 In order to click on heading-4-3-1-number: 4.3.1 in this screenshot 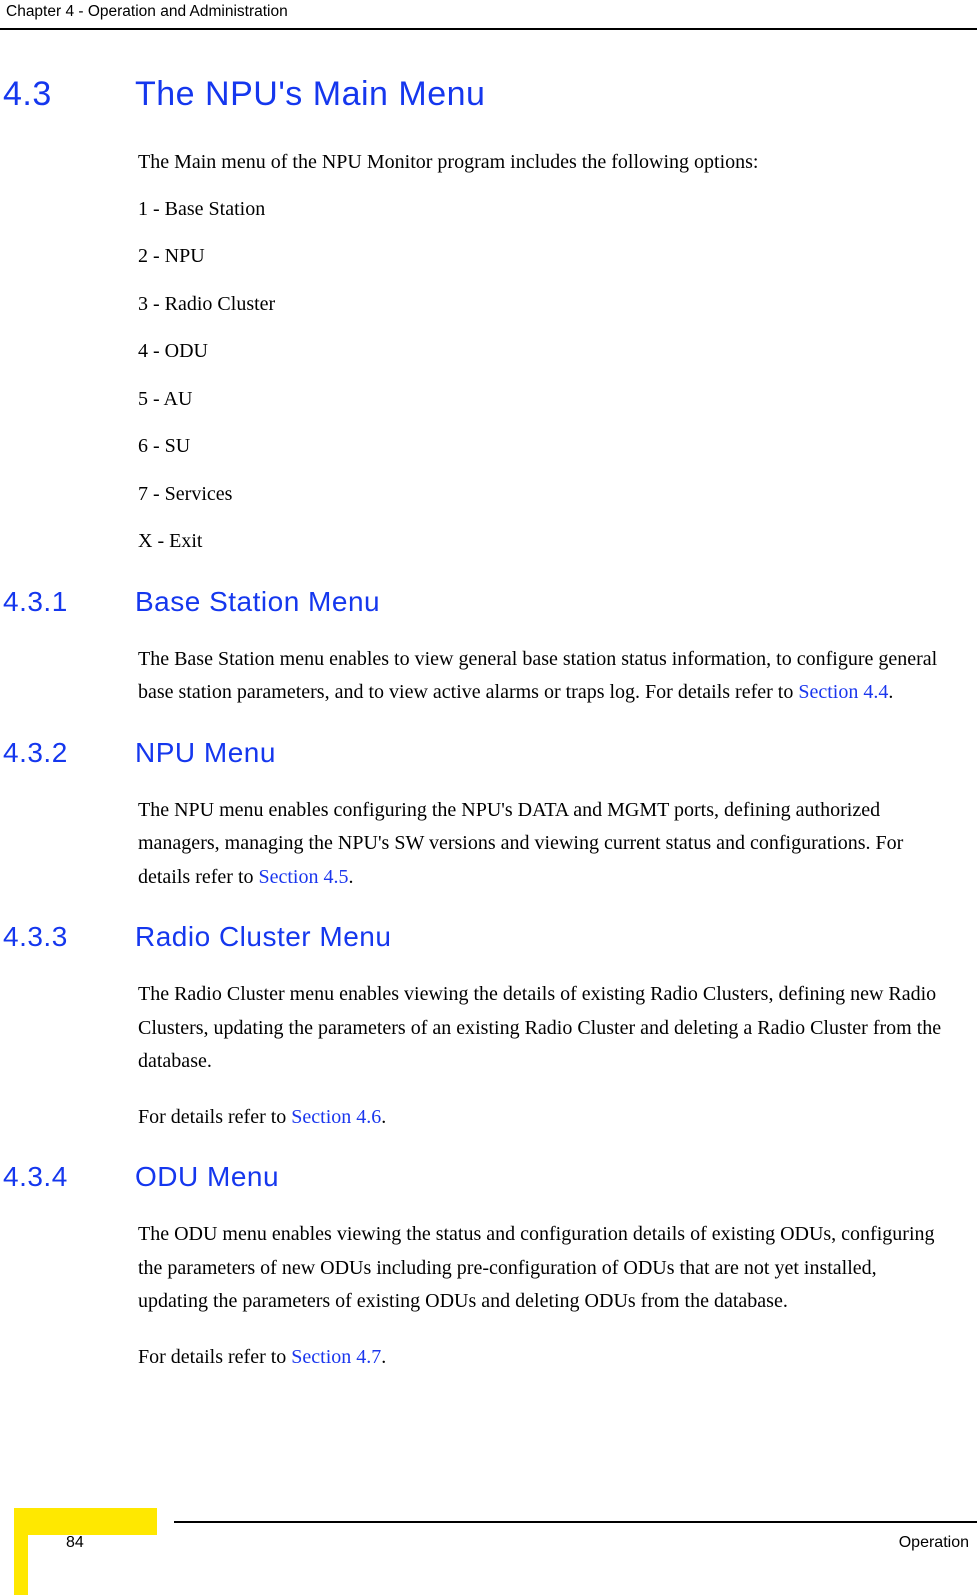, I will do `click(35, 601)`.